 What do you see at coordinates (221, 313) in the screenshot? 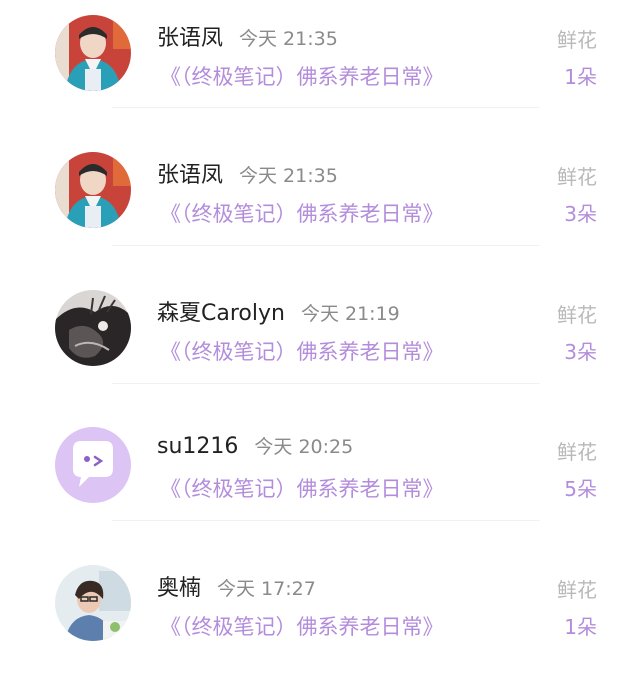
I see `username-text: 森夏Carolyn` at bounding box center [221, 313].